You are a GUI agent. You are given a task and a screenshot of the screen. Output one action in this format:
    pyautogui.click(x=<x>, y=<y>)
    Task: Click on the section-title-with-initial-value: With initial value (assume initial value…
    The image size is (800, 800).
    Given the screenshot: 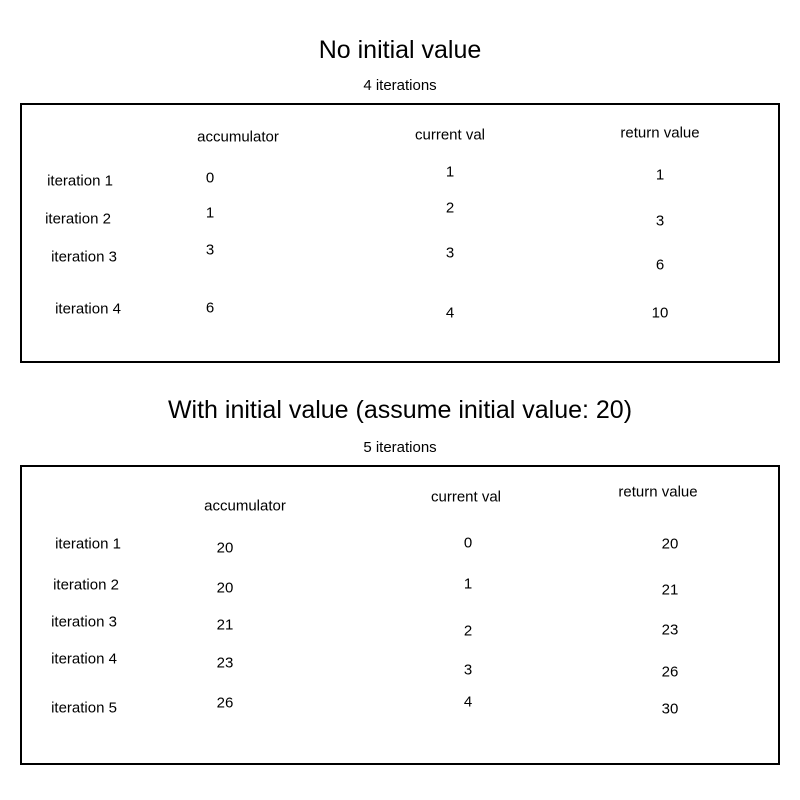 What is the action you would take?
    pyautogui.click(x=400, y=410)
    